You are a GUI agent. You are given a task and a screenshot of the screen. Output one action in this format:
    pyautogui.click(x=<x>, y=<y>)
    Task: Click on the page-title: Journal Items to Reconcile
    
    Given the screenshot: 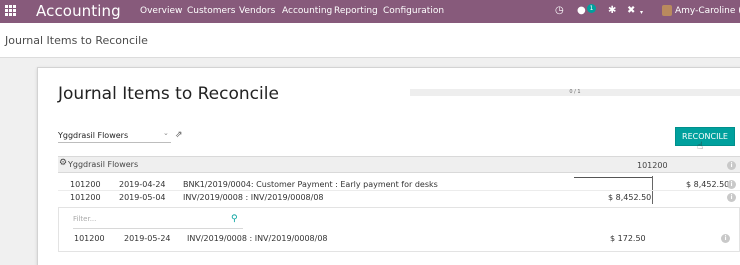 What is the action you would take?
    pyautogui.click(x=168, y=94)
    